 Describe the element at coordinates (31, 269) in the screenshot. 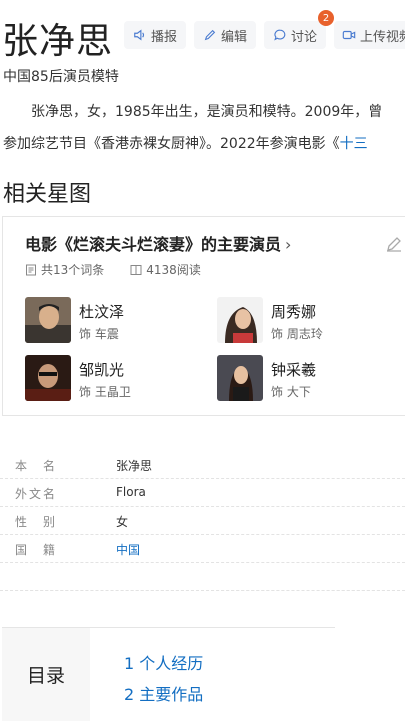

I see `document-icon` at that location.